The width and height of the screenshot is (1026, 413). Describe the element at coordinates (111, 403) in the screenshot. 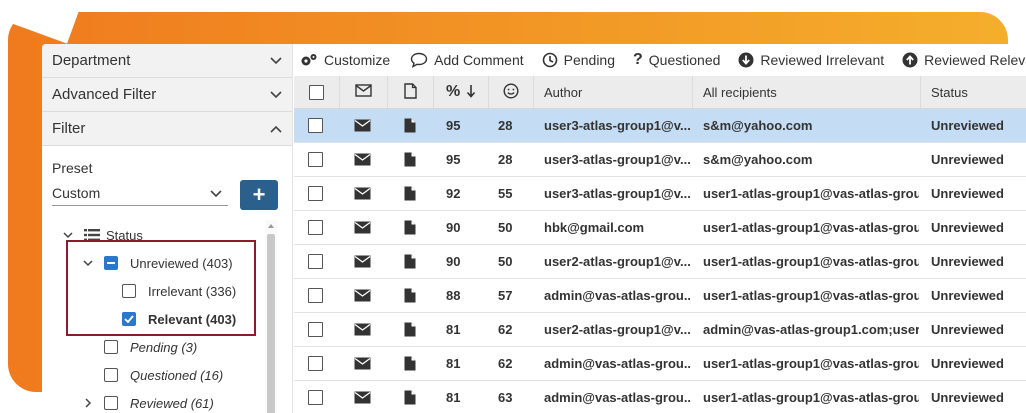

I see `reviewed-checkbox` at that location.